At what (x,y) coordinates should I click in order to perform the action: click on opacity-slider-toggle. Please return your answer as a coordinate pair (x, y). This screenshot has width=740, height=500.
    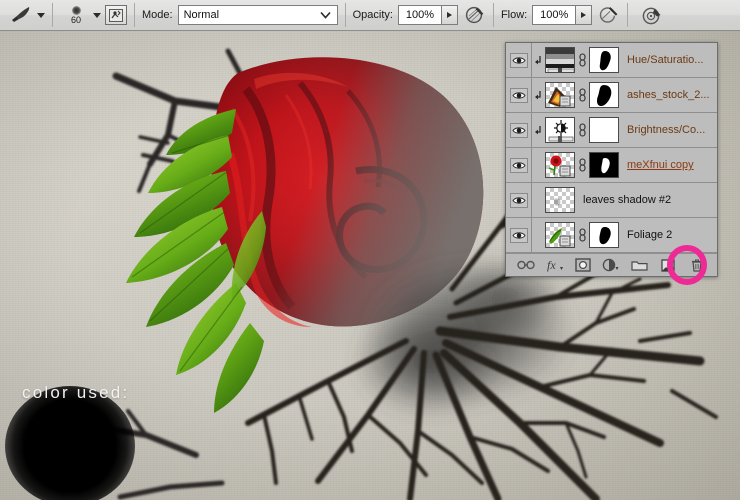
    Looking at the image, I should click on (449, 15).